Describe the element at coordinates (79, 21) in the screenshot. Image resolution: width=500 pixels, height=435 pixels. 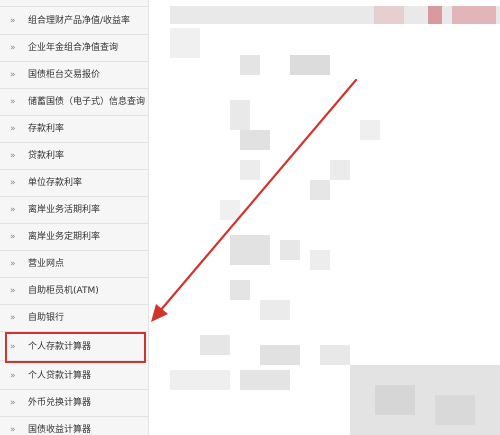
I see `sidebar-item-label: 组合理财产品净值/收益率` at that location.